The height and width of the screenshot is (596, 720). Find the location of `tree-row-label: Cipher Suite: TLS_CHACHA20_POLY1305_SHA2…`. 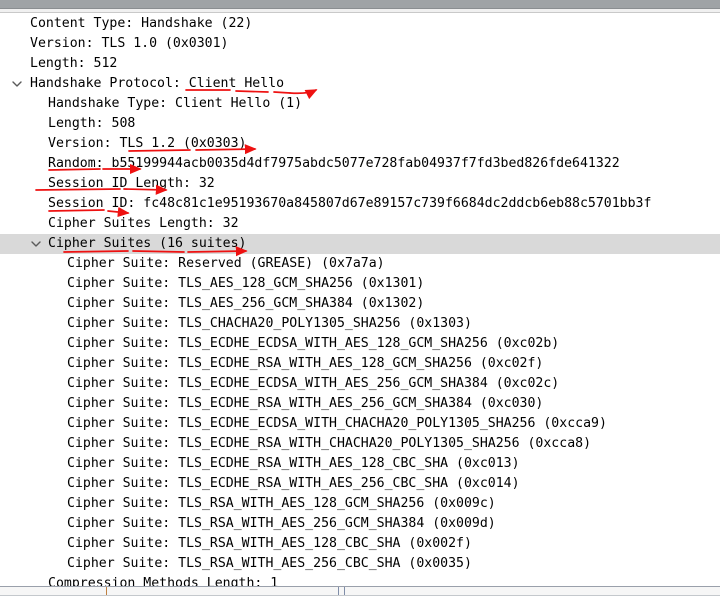

tree-row-label: Cipher Suite: TLS_CHACHA20_POLY1305_SHA2… is located at coordinates (269, 323).